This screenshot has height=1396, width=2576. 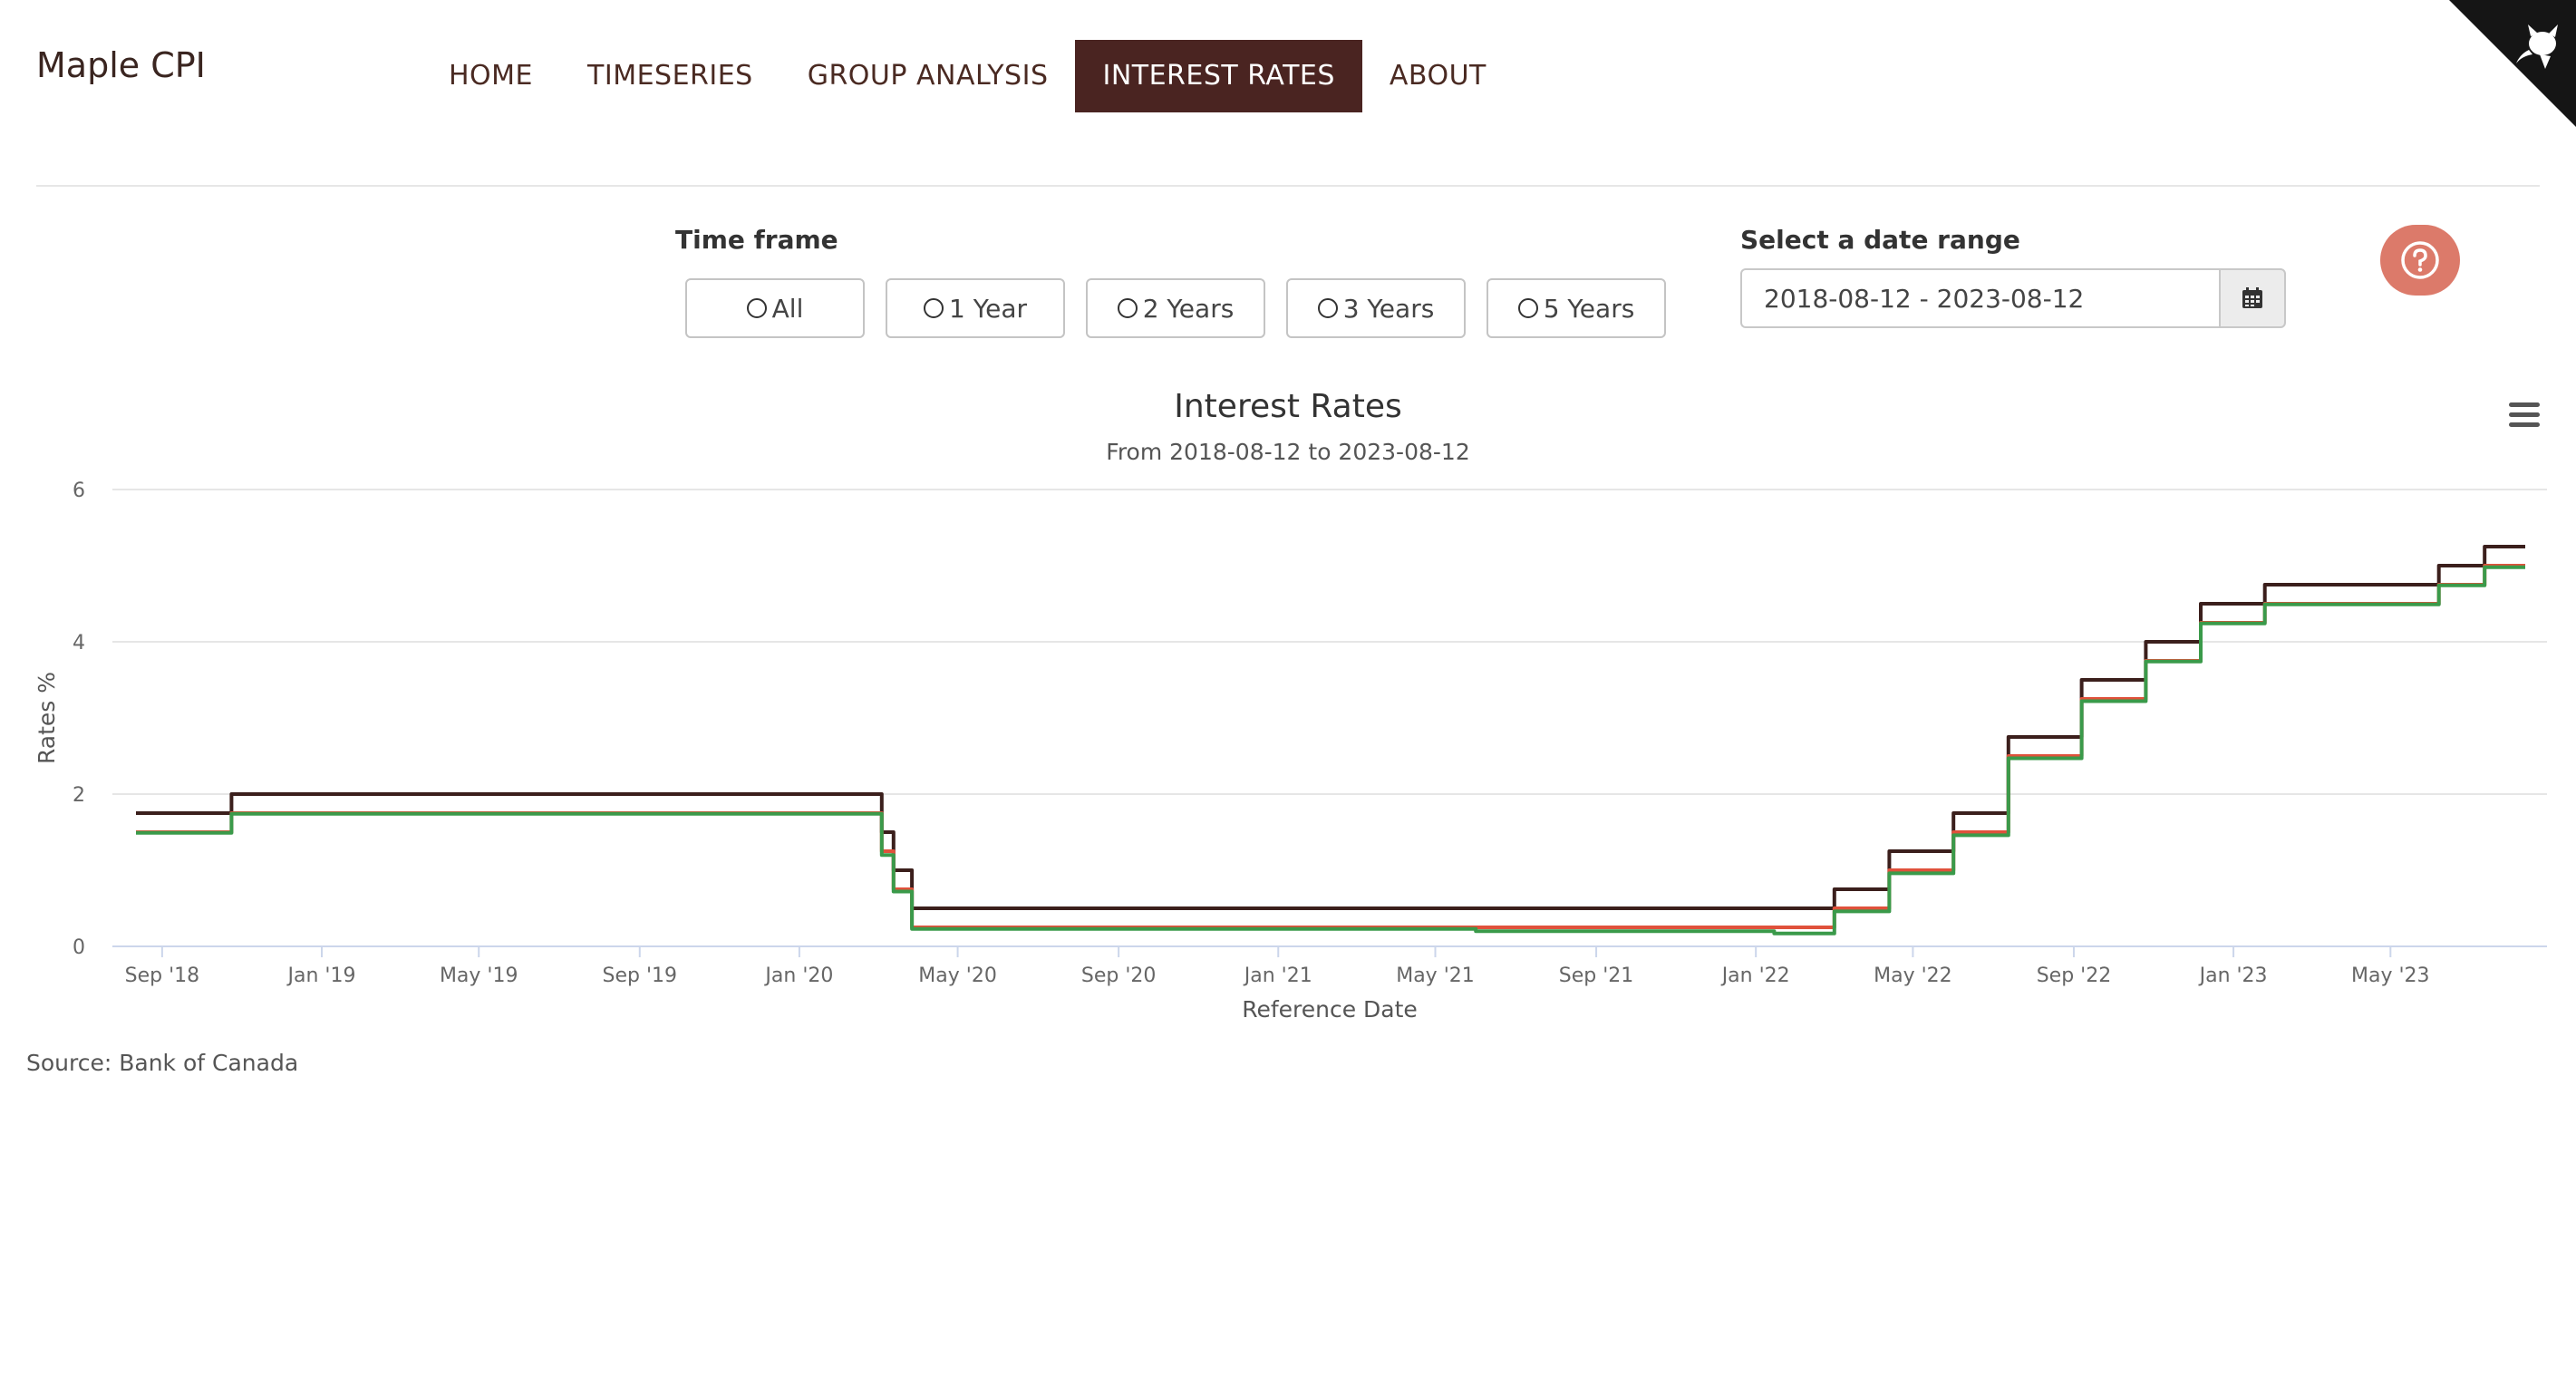 What do you see at coordinates (79, 947) in the screenshot?
I see `y-tick-label: 0` at bounding box center [79, 947].